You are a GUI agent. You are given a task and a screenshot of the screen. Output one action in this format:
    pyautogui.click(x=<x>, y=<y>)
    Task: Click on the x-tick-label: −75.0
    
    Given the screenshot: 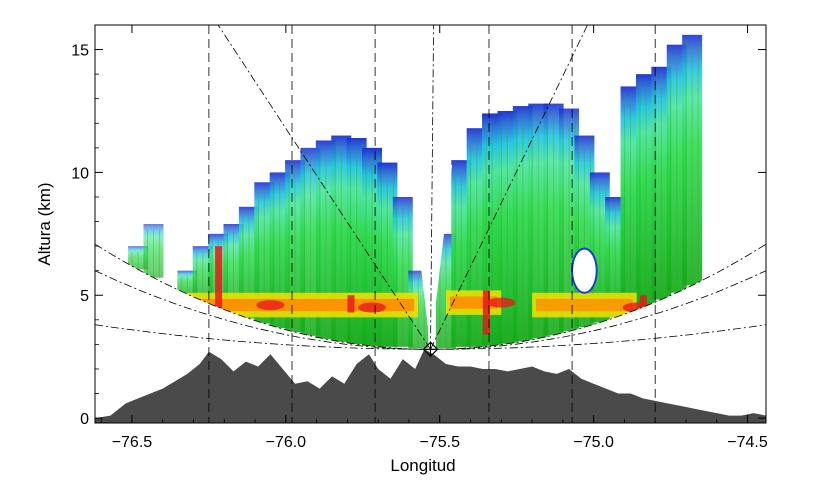 What is the action you would take?
    pyautogui.click(x=593, y=442)
    